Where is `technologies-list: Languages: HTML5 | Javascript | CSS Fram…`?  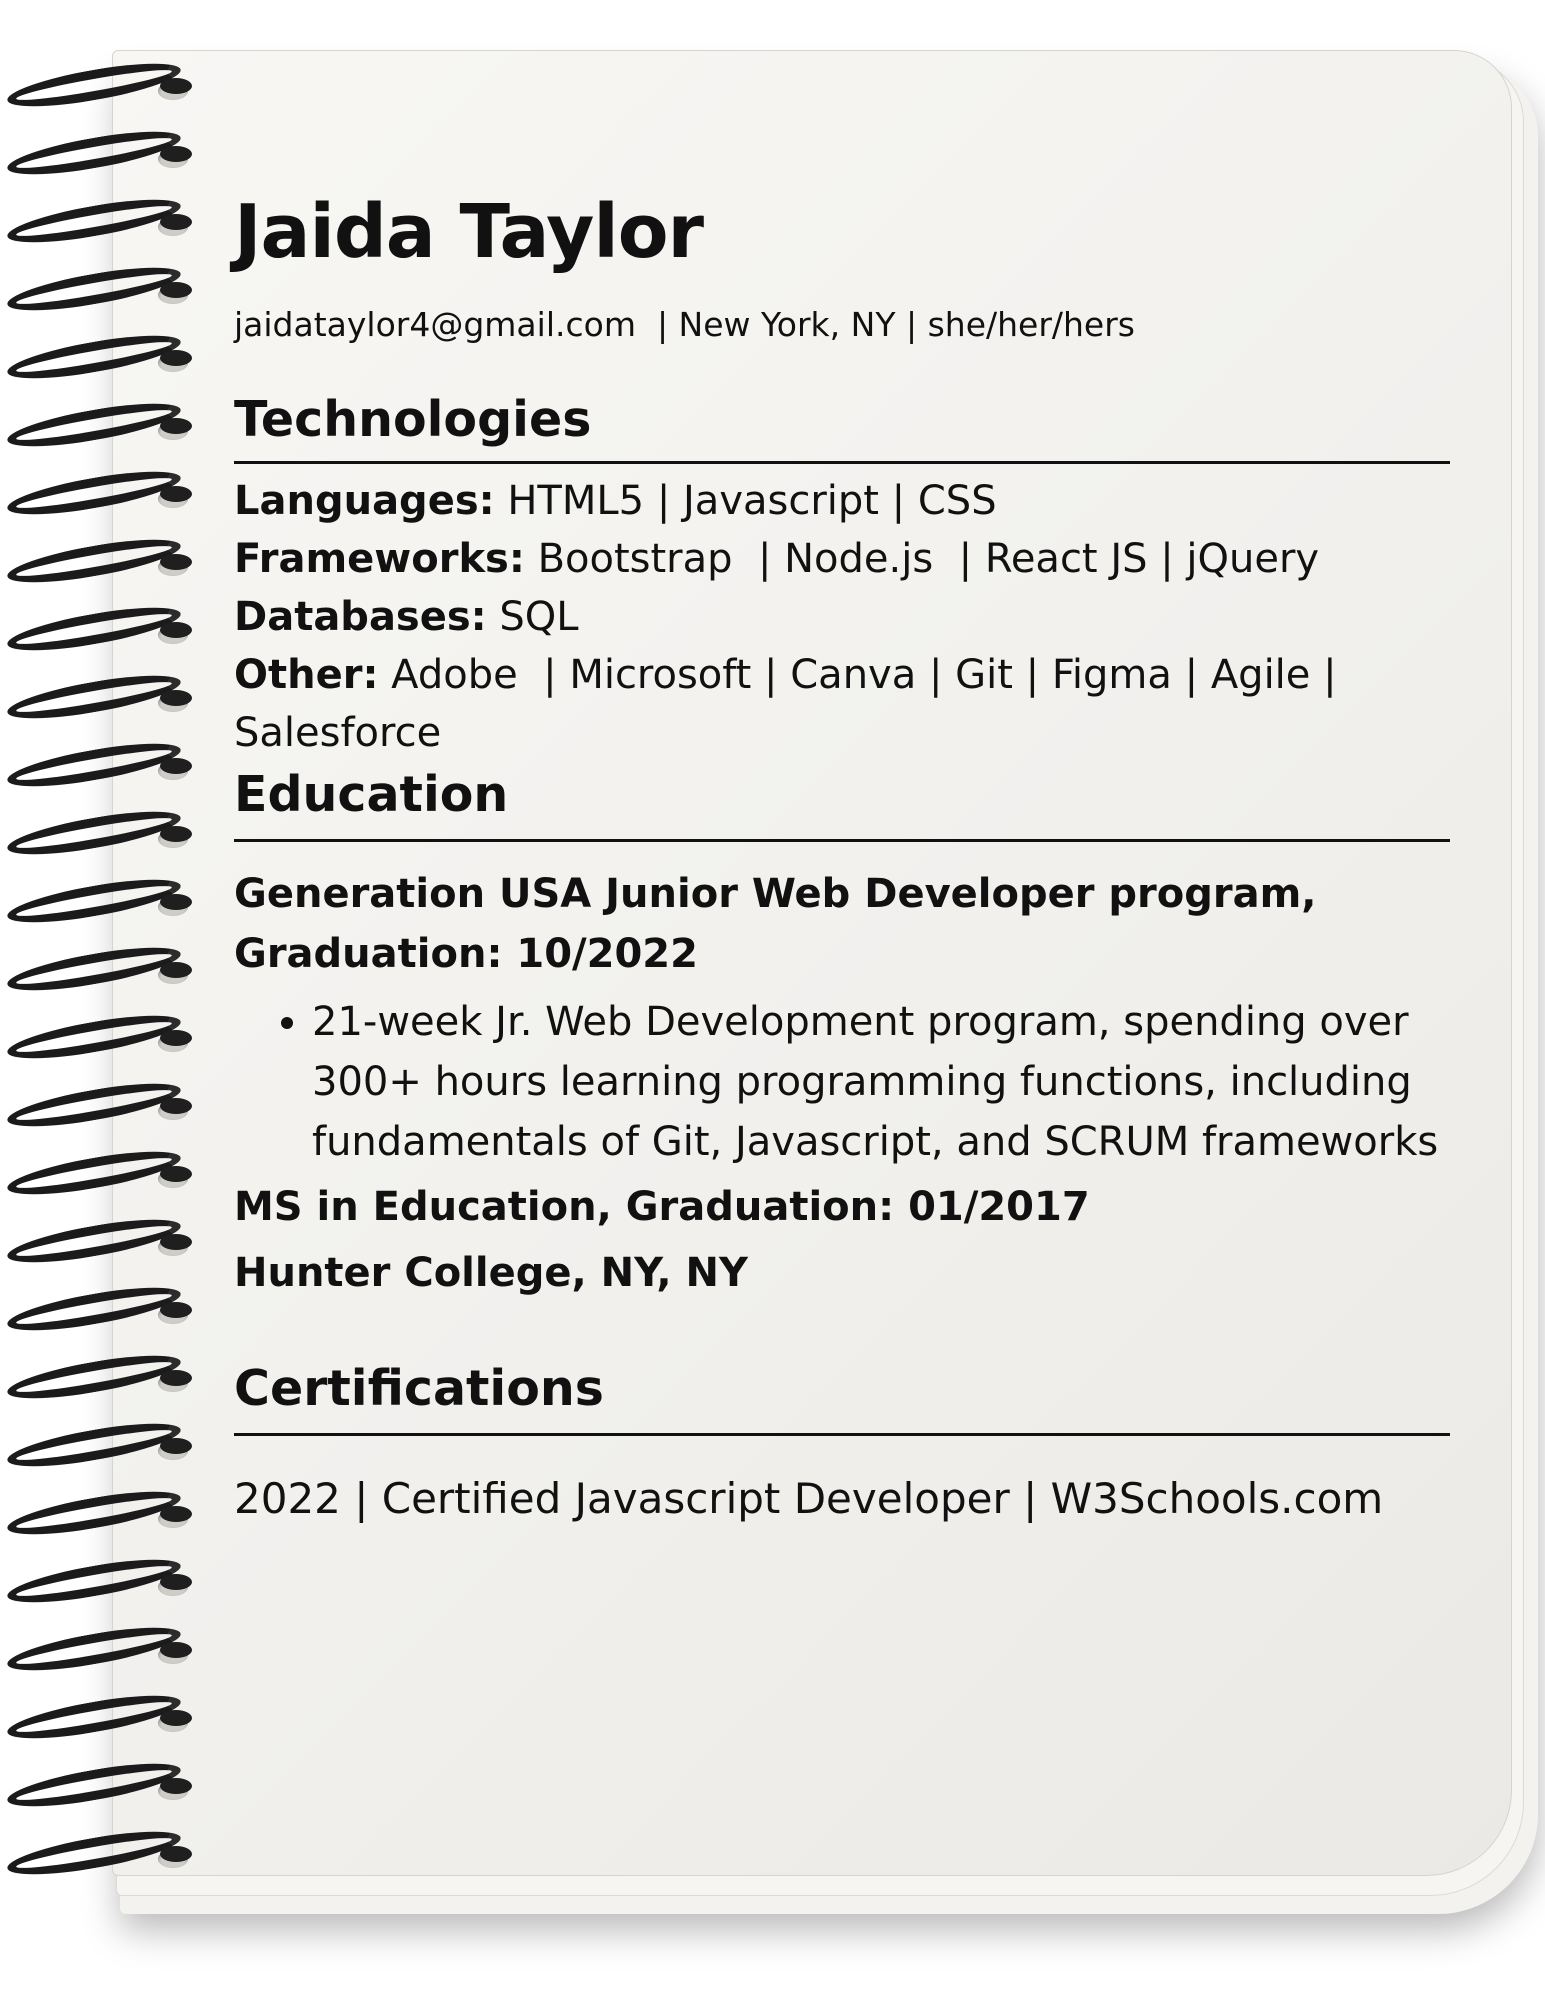
technologies-list: Languages: HTML5 | Javascript | CSS Fram… is located at coordinates (842, 617).